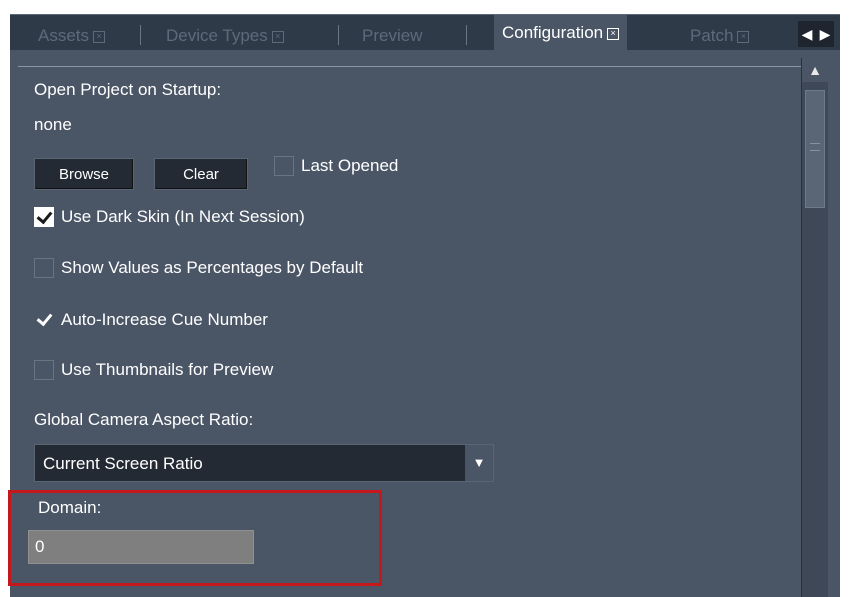 This screenshot has width=849, height=597. I want to click on dark-skin-checkbox: Use Dark Skin (In Next Session), so click(169, 217).